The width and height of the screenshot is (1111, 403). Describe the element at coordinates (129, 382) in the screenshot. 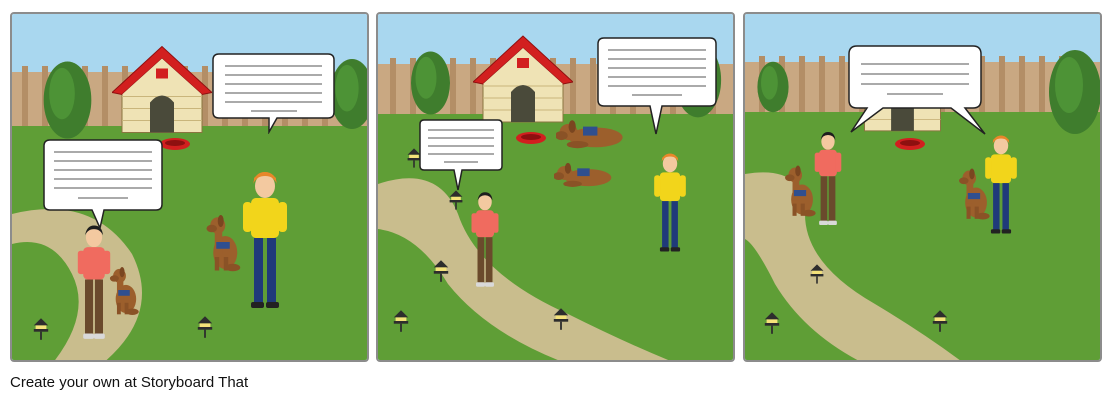

I see `storyboard-credit: Create your own at Storyboard That` at that location.